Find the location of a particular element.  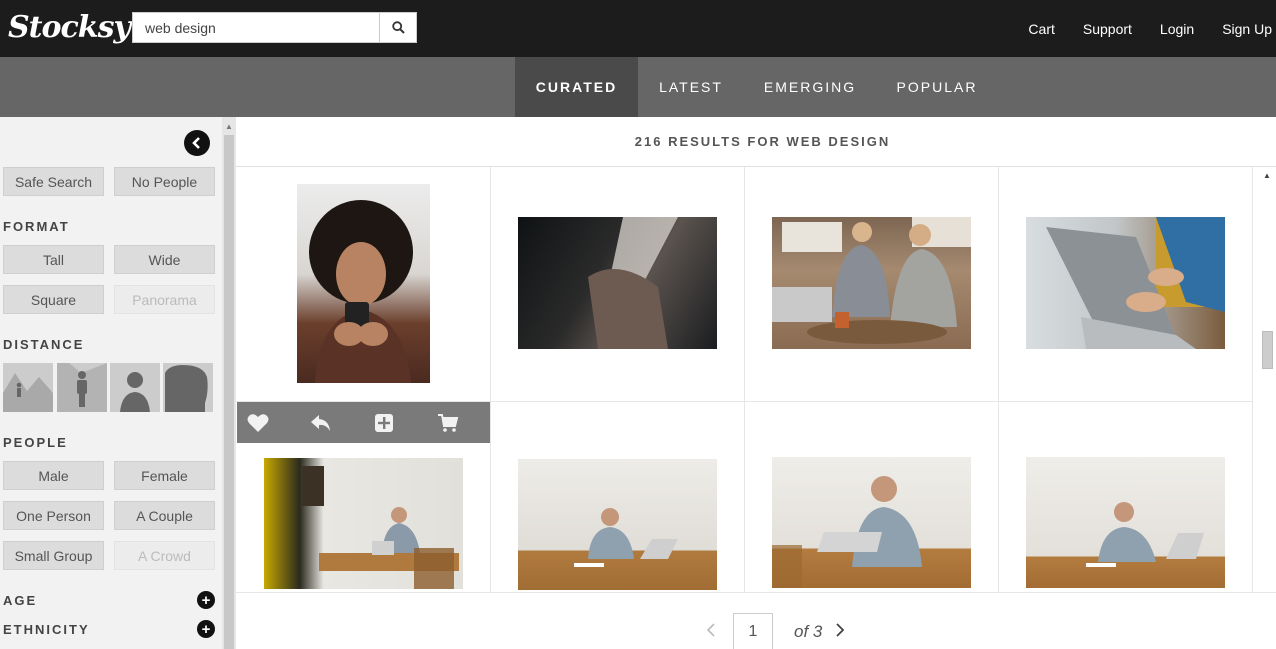

cart-link: Cart is located at coordinates (1041, 29).